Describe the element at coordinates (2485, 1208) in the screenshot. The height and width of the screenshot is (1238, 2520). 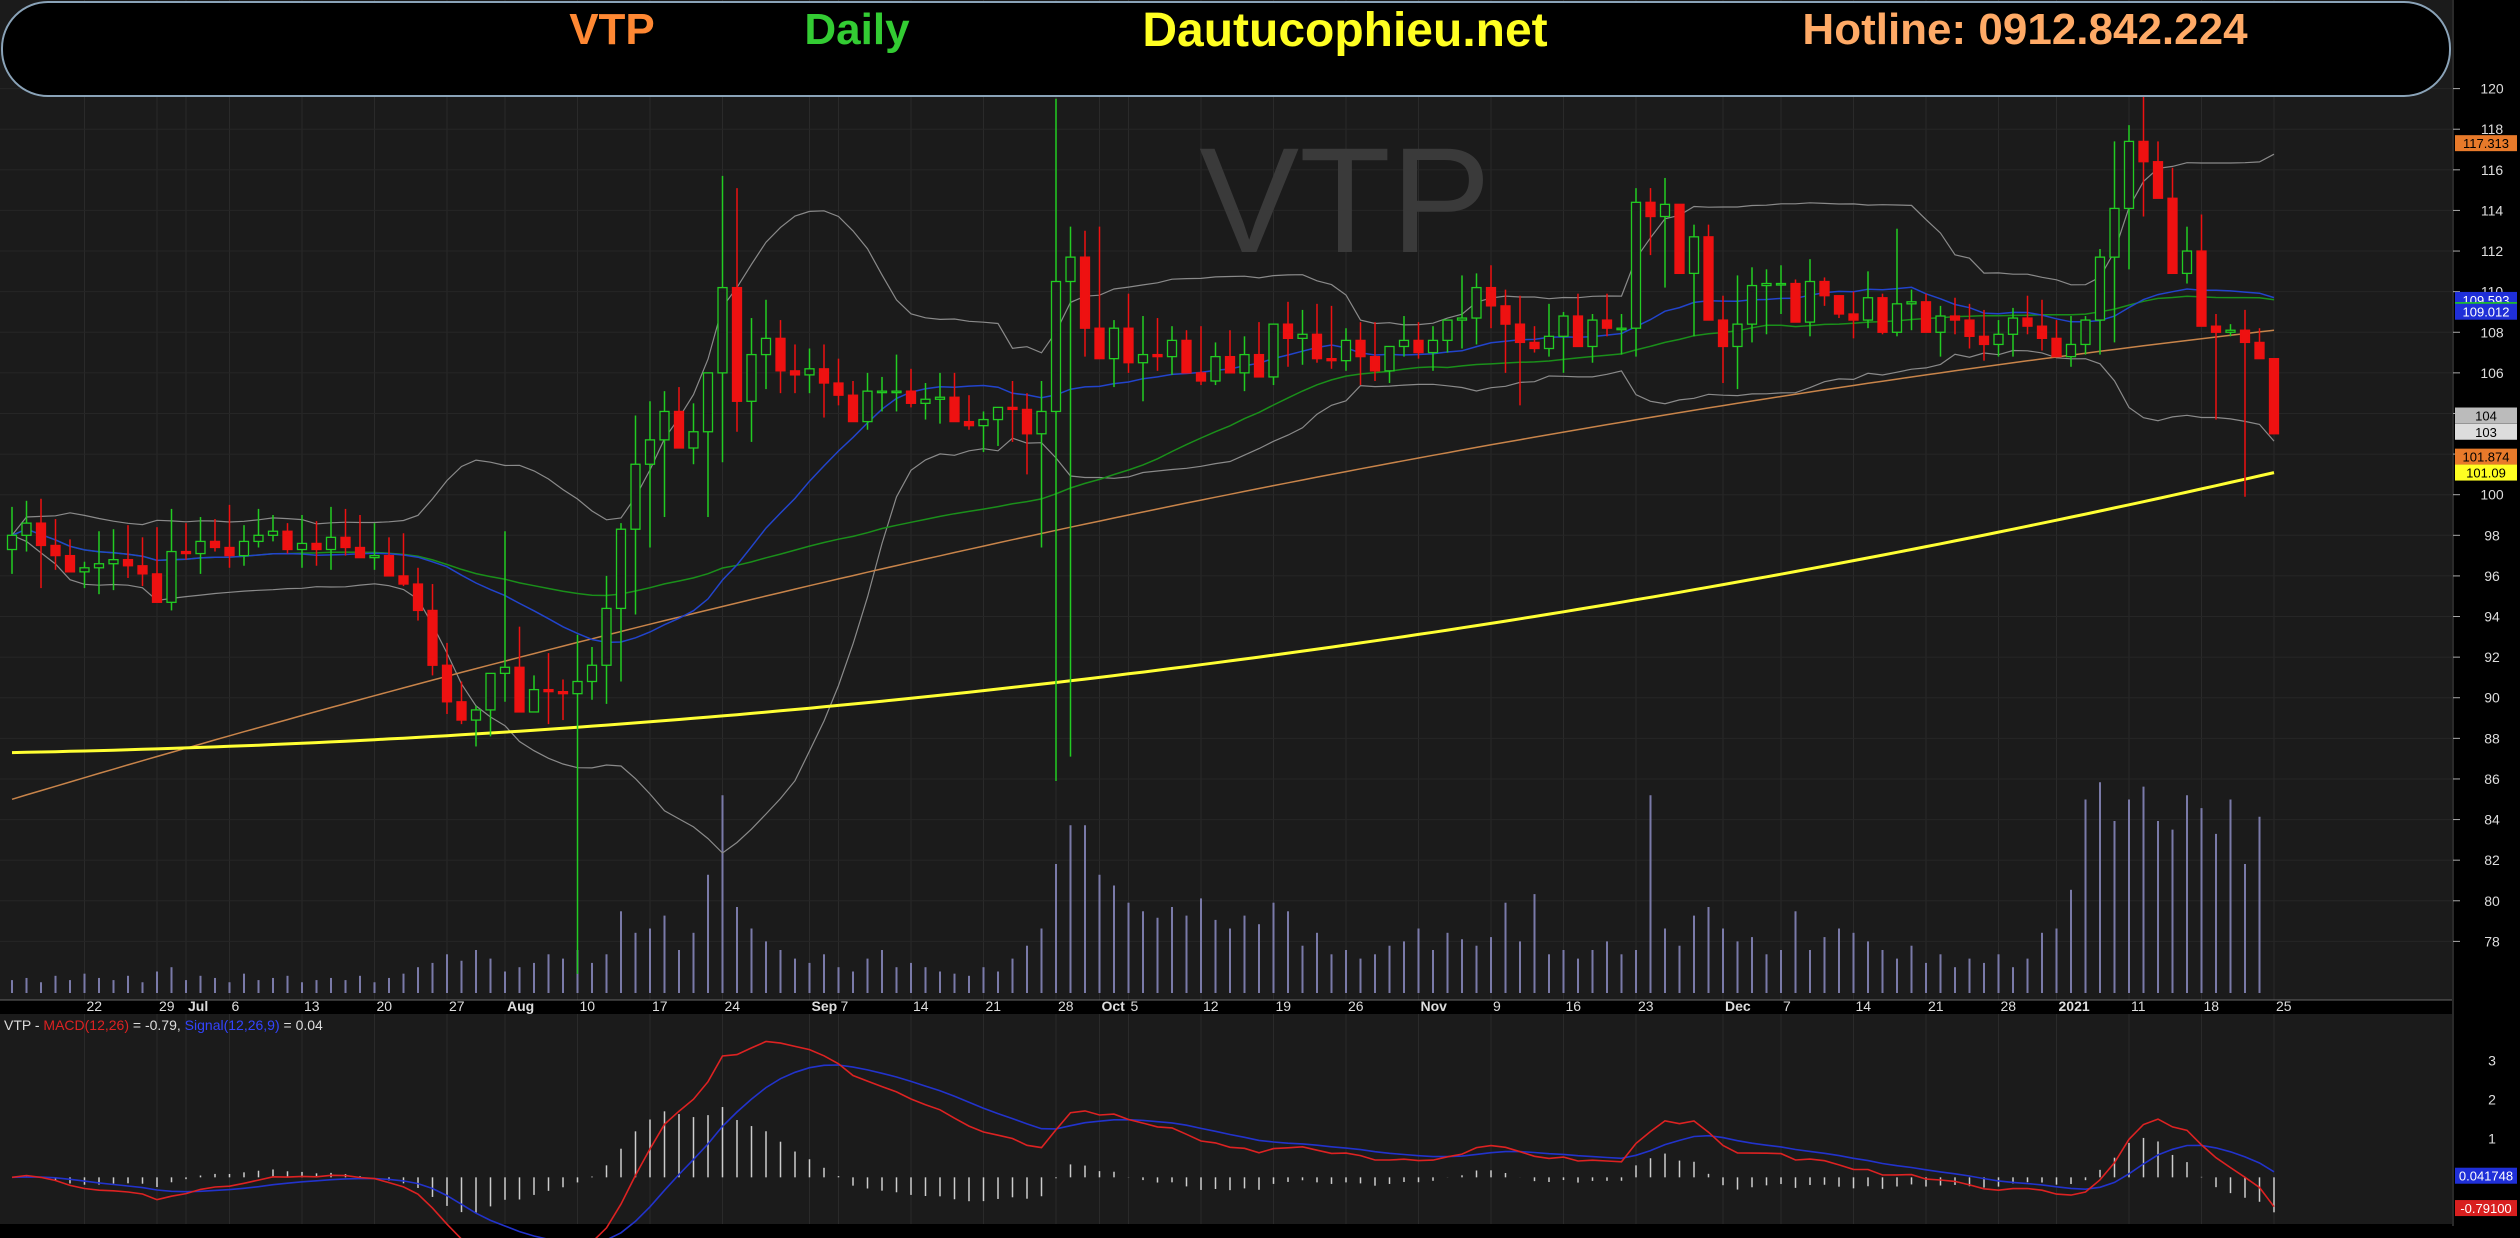
I see `macd-marker: -0.79100` at that location.